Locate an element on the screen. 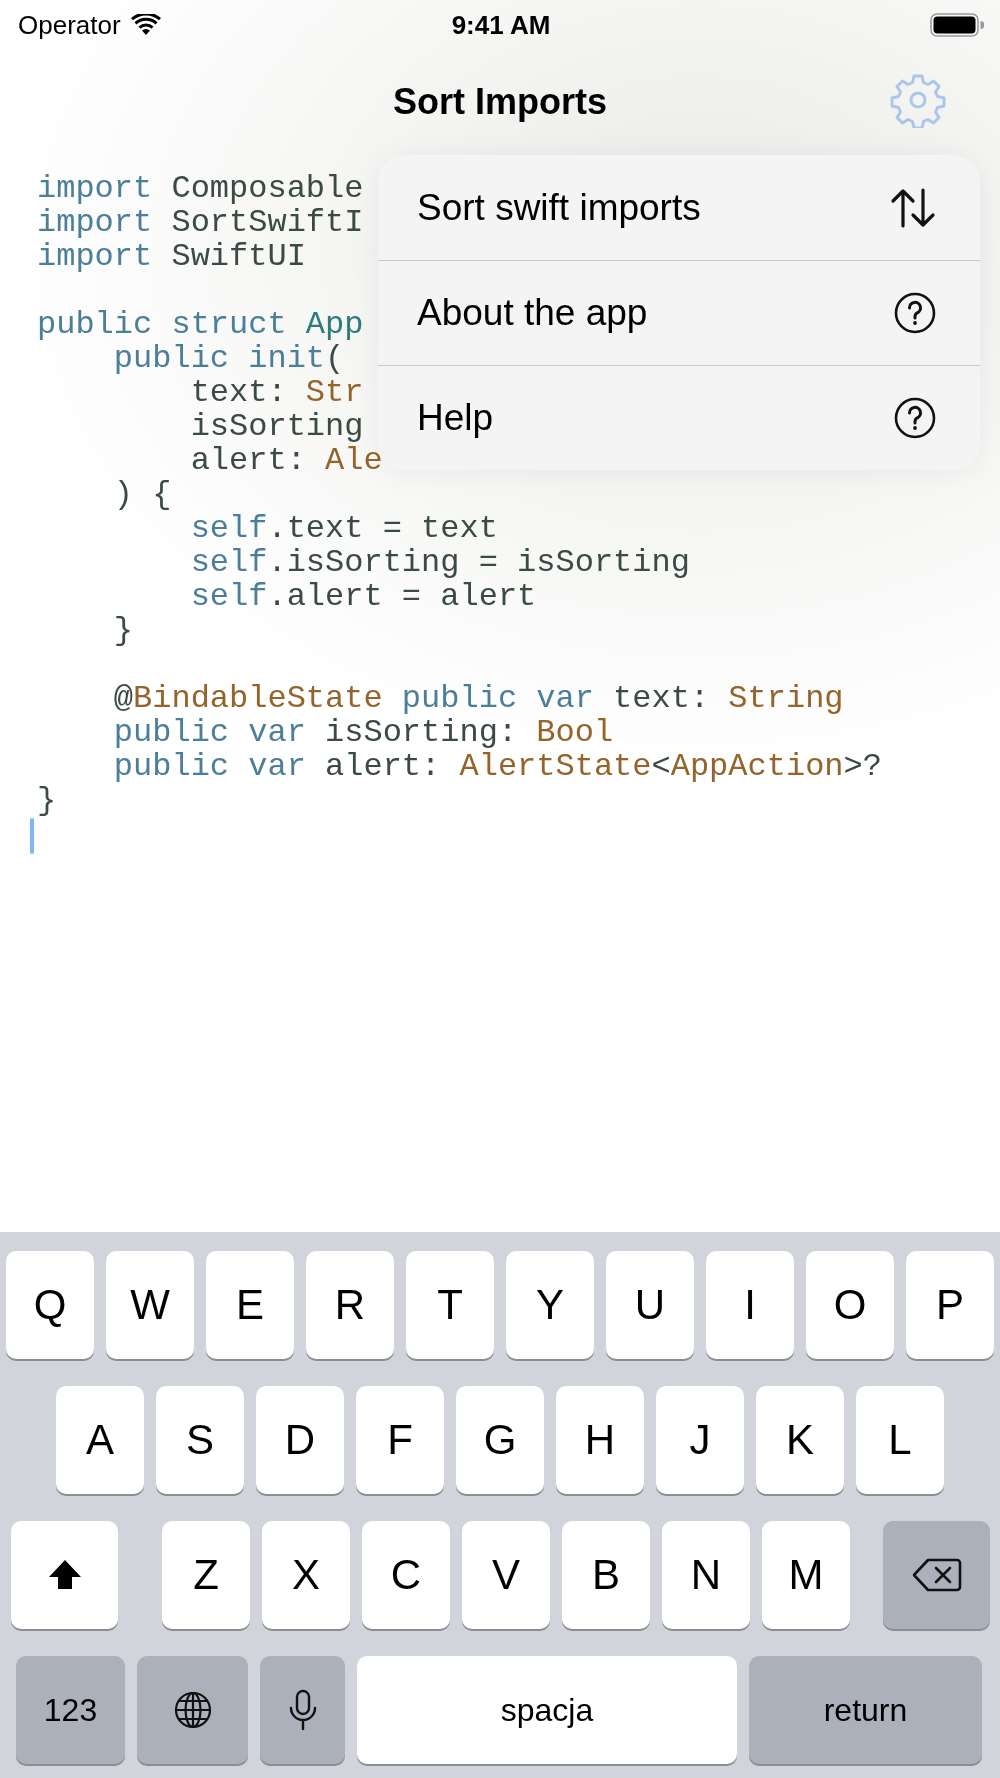 The image size is (1000, 1778). letter-key: D is located at coordinates (300, 1440).